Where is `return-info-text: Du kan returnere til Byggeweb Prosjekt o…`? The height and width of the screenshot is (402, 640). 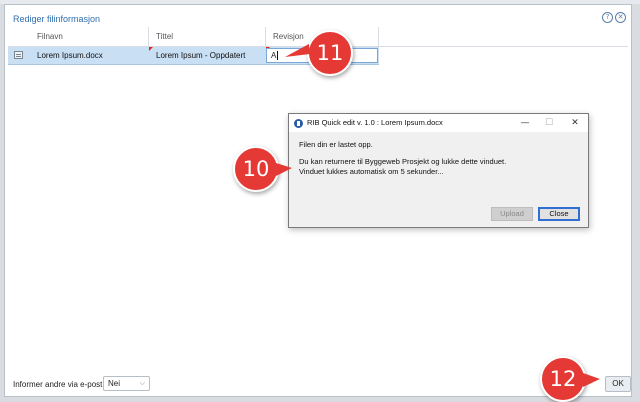 return-info-text: Du kan returnere til Byggeweb Prosjekt o… is located at coordinates (403, 161).